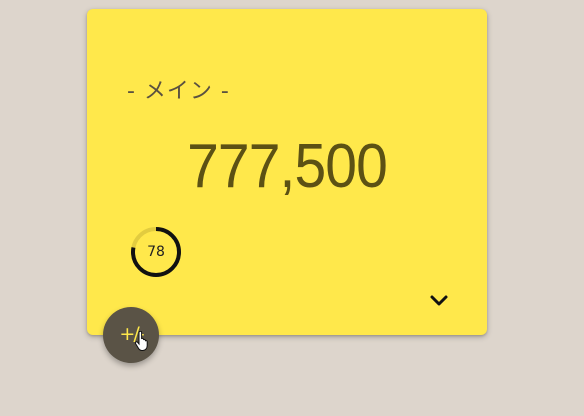 The width and height of the screenshot is (584, 416). I want to click on card-title: - メイン -, so click(178, 91).